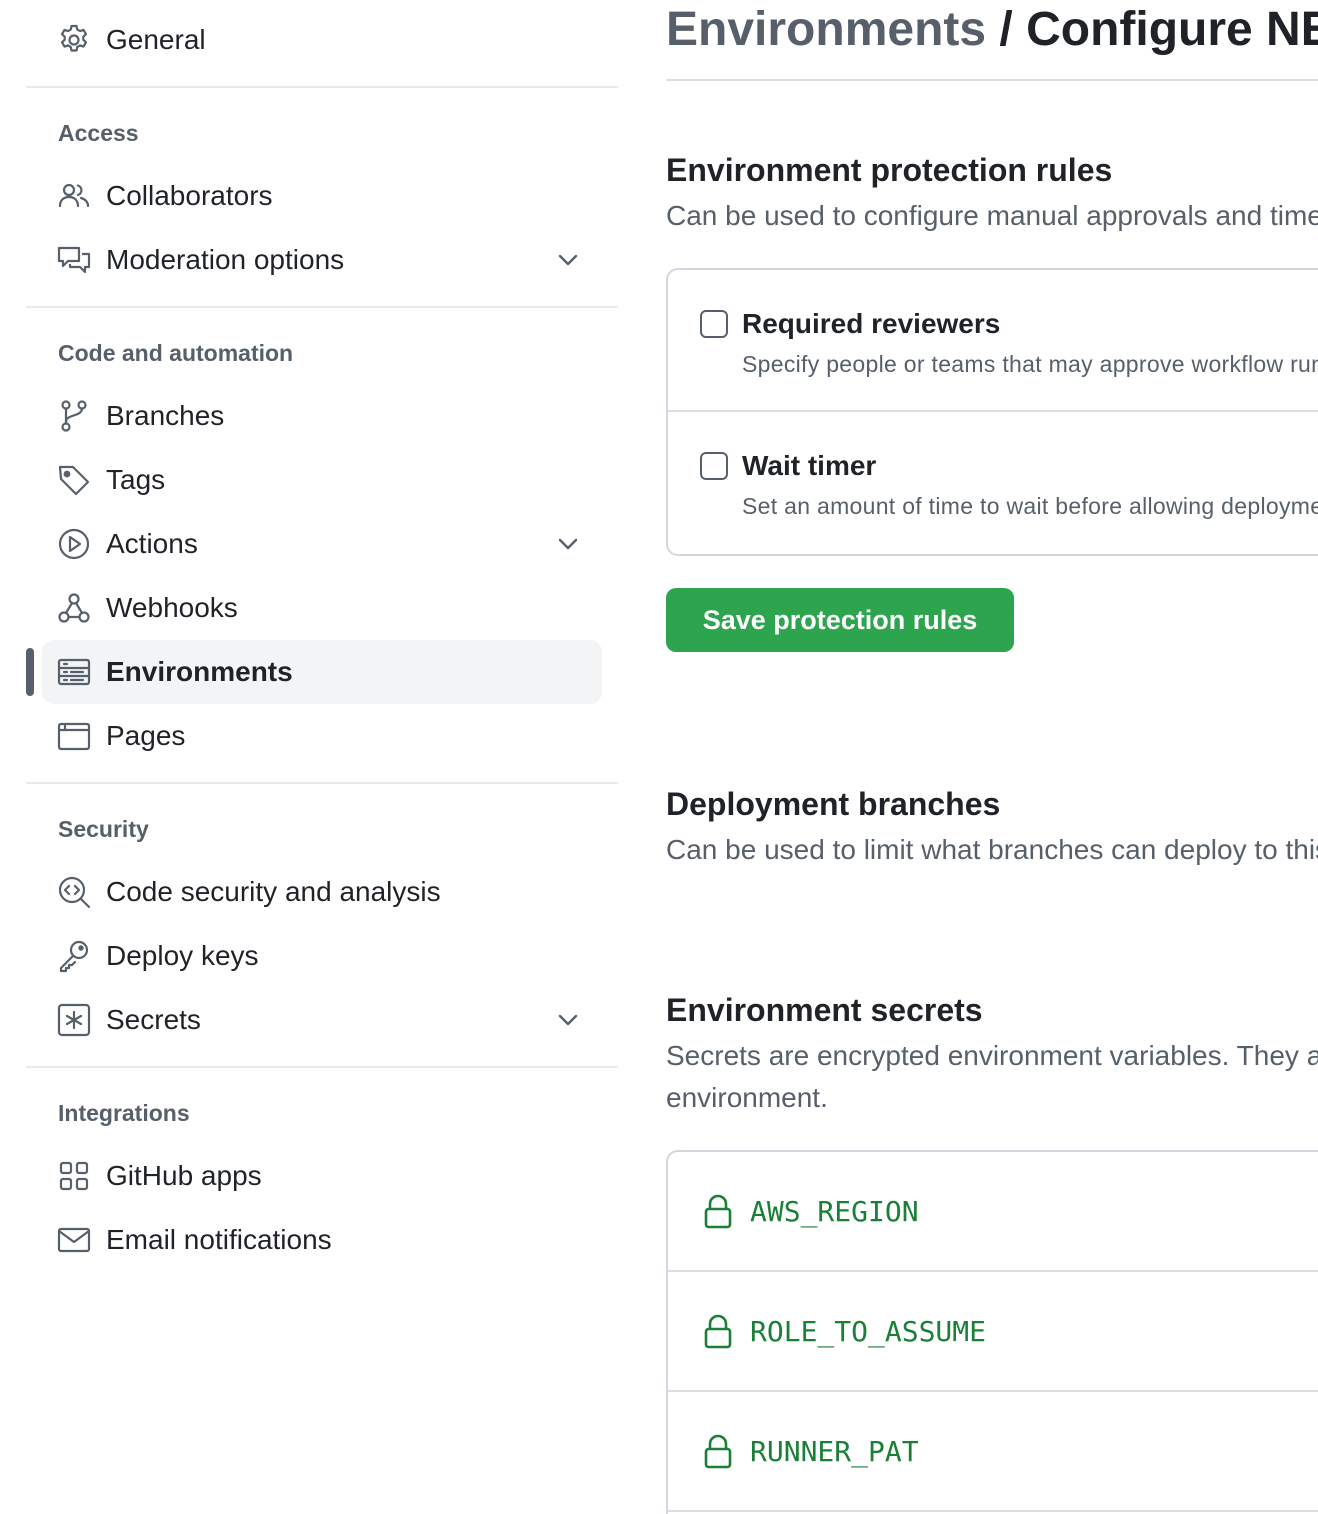  Describe the element at coordinates (833, 804) in the screenshot. I see `deployment-branches-heading: Deployment branches` at that location.